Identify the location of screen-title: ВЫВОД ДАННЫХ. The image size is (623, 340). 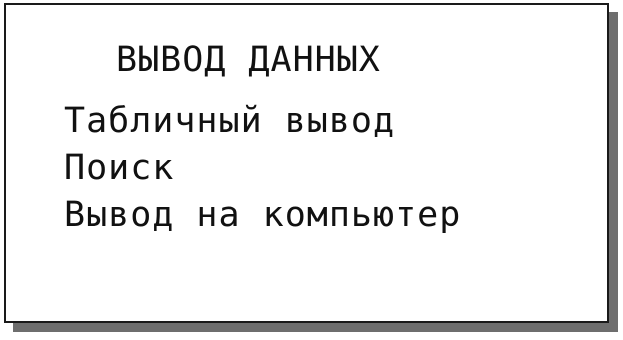
(248, 60).